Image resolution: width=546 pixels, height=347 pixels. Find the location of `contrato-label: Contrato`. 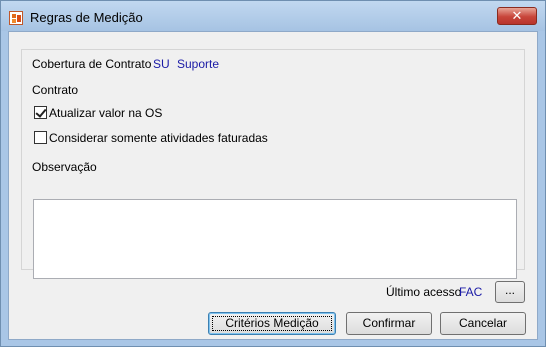

contrato-label: Contrato is located at coordinates (55, 90).